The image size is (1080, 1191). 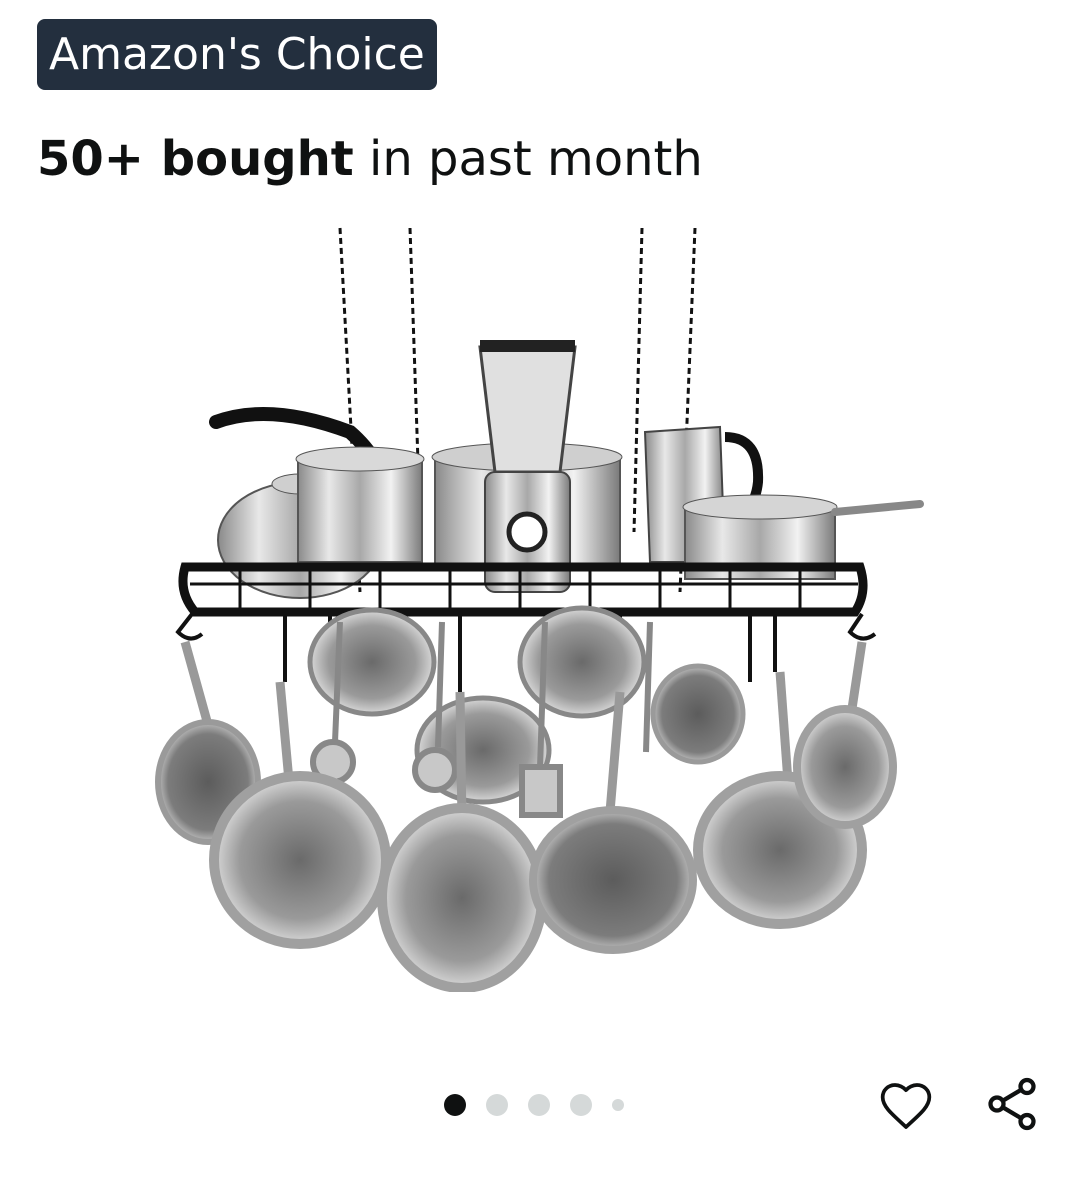 What do you see at coordinates (540, 4) in the screenshot?
I see `cropped-text-row` at bounding box center [540, 4].